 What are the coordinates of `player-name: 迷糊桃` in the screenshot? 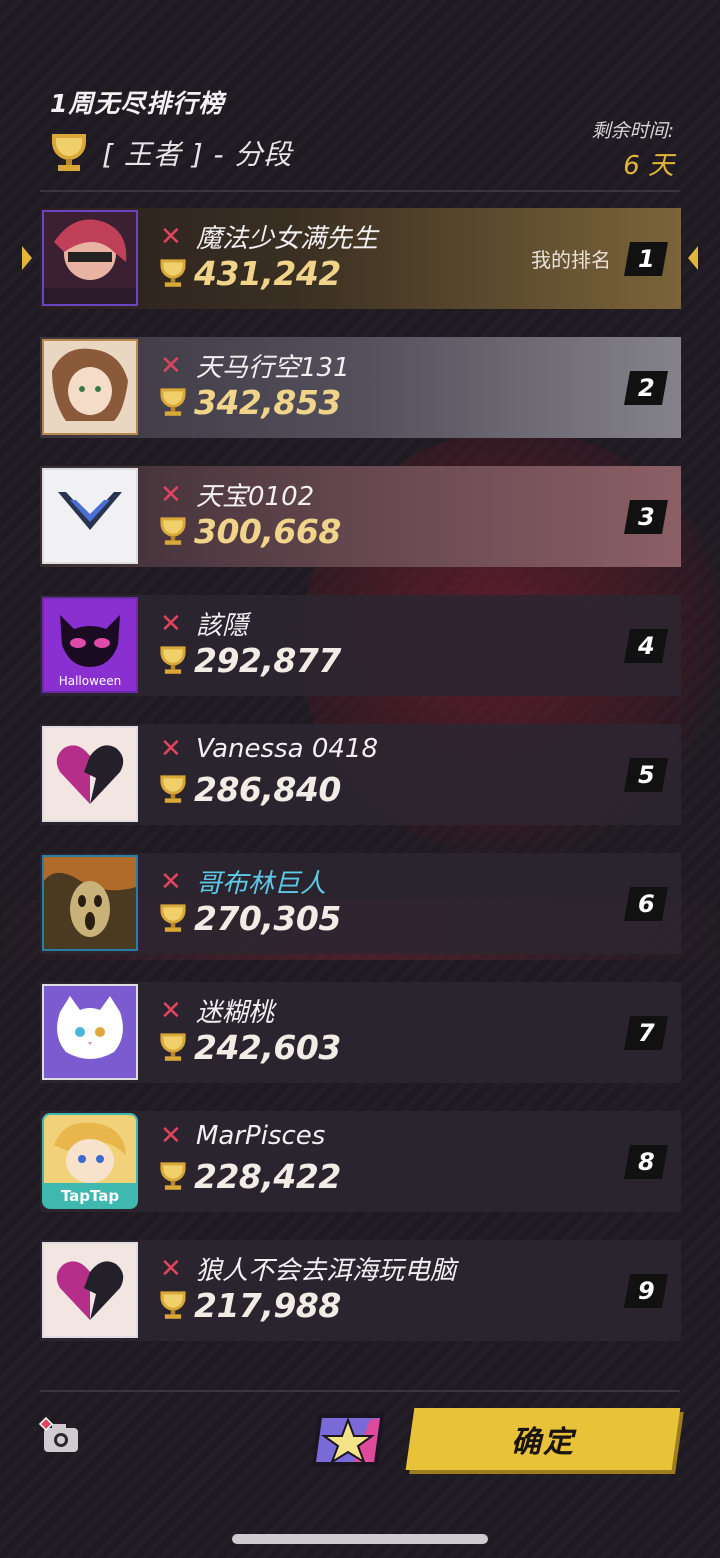 It's located at (235, 1013).